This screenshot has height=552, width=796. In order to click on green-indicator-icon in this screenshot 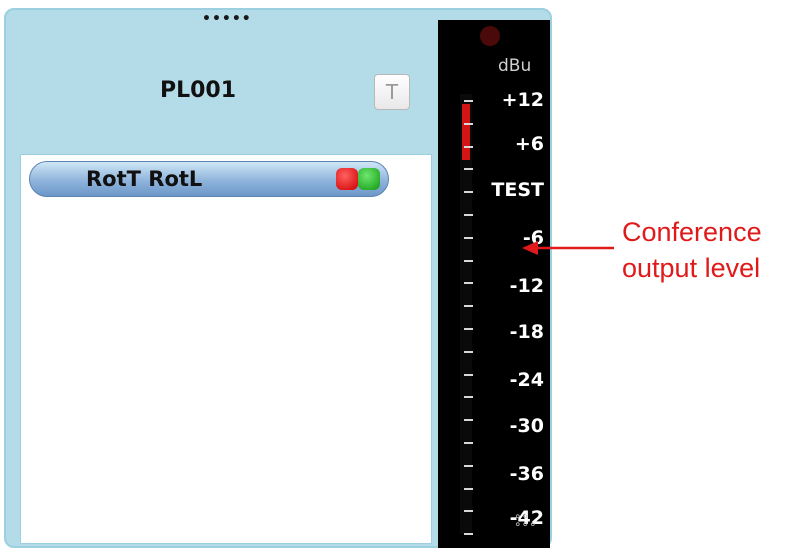, I will do `click(369, 179)`.